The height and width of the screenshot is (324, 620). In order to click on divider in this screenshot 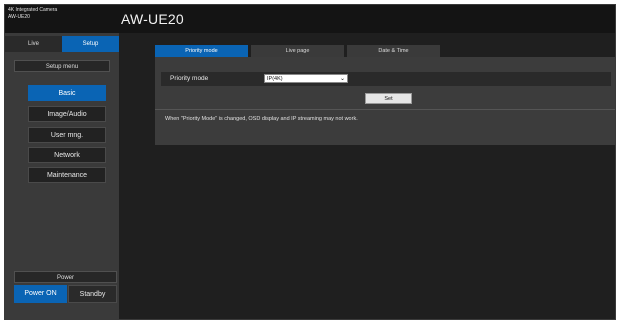, I will do `click(385, 109)`.